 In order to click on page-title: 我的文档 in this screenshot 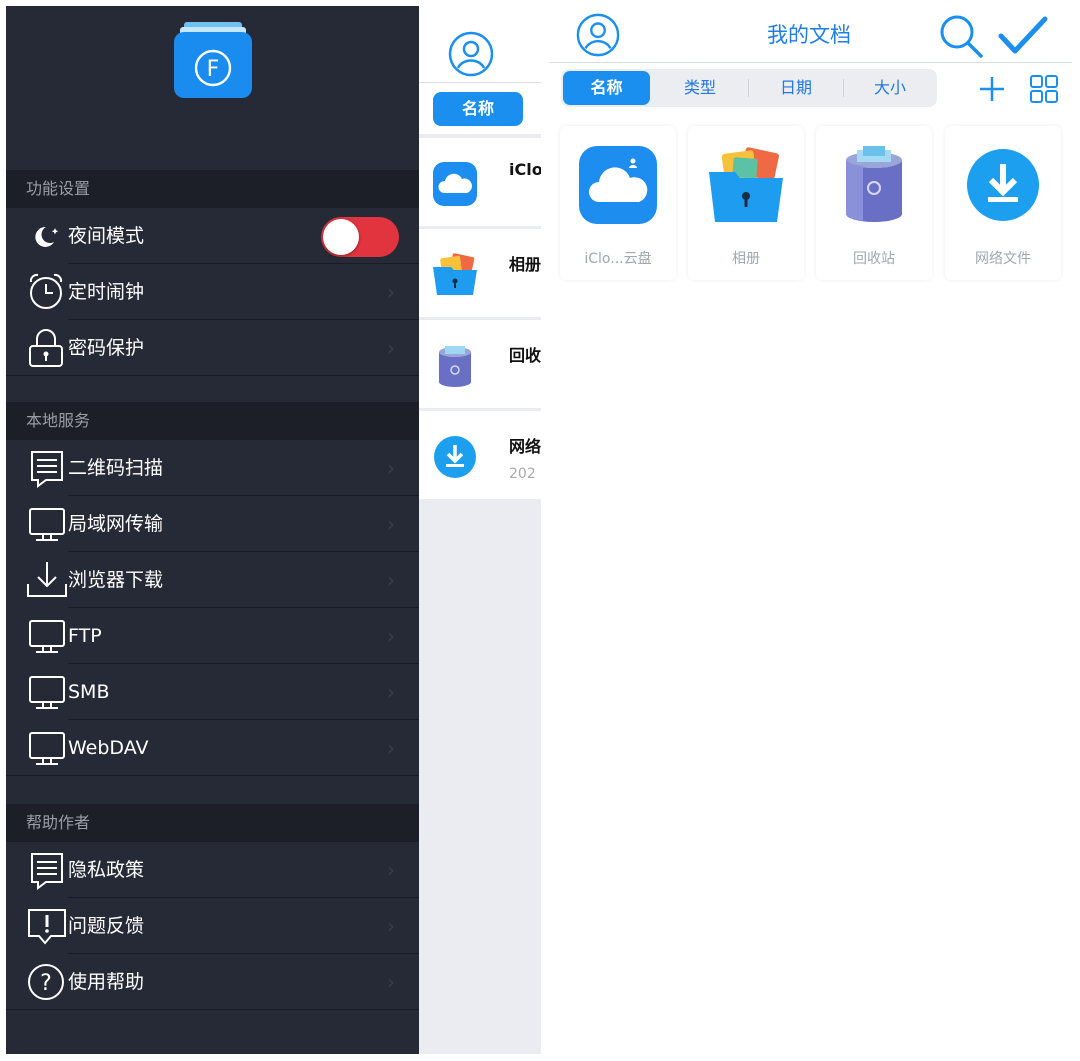, I will do `click(809, 35)`.